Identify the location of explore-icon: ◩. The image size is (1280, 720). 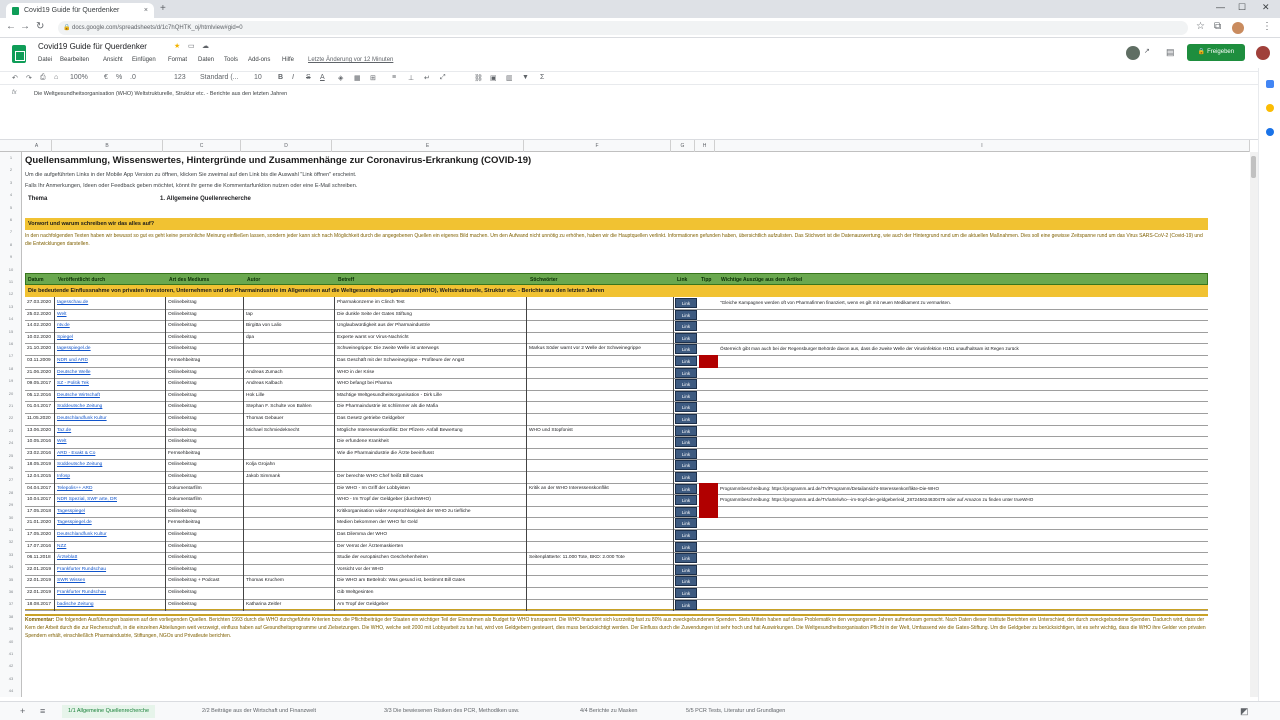
(1244, 711).